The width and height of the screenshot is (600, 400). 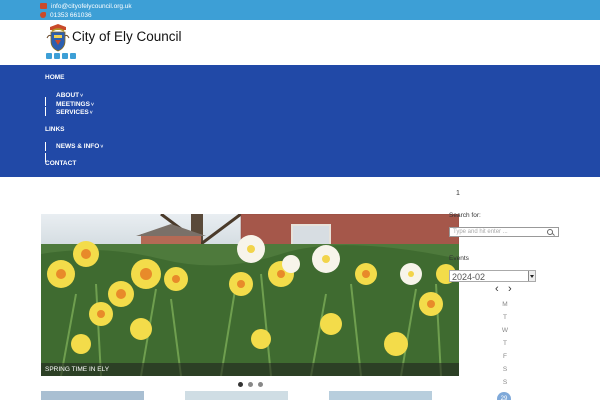 I want to click on nav-about: ABOUT˅, so click(x=69, y=95).